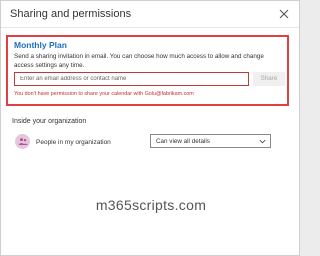 This screenshot has height=256, width=320. I want to click on chevron-down-icon, so click(262, 141).